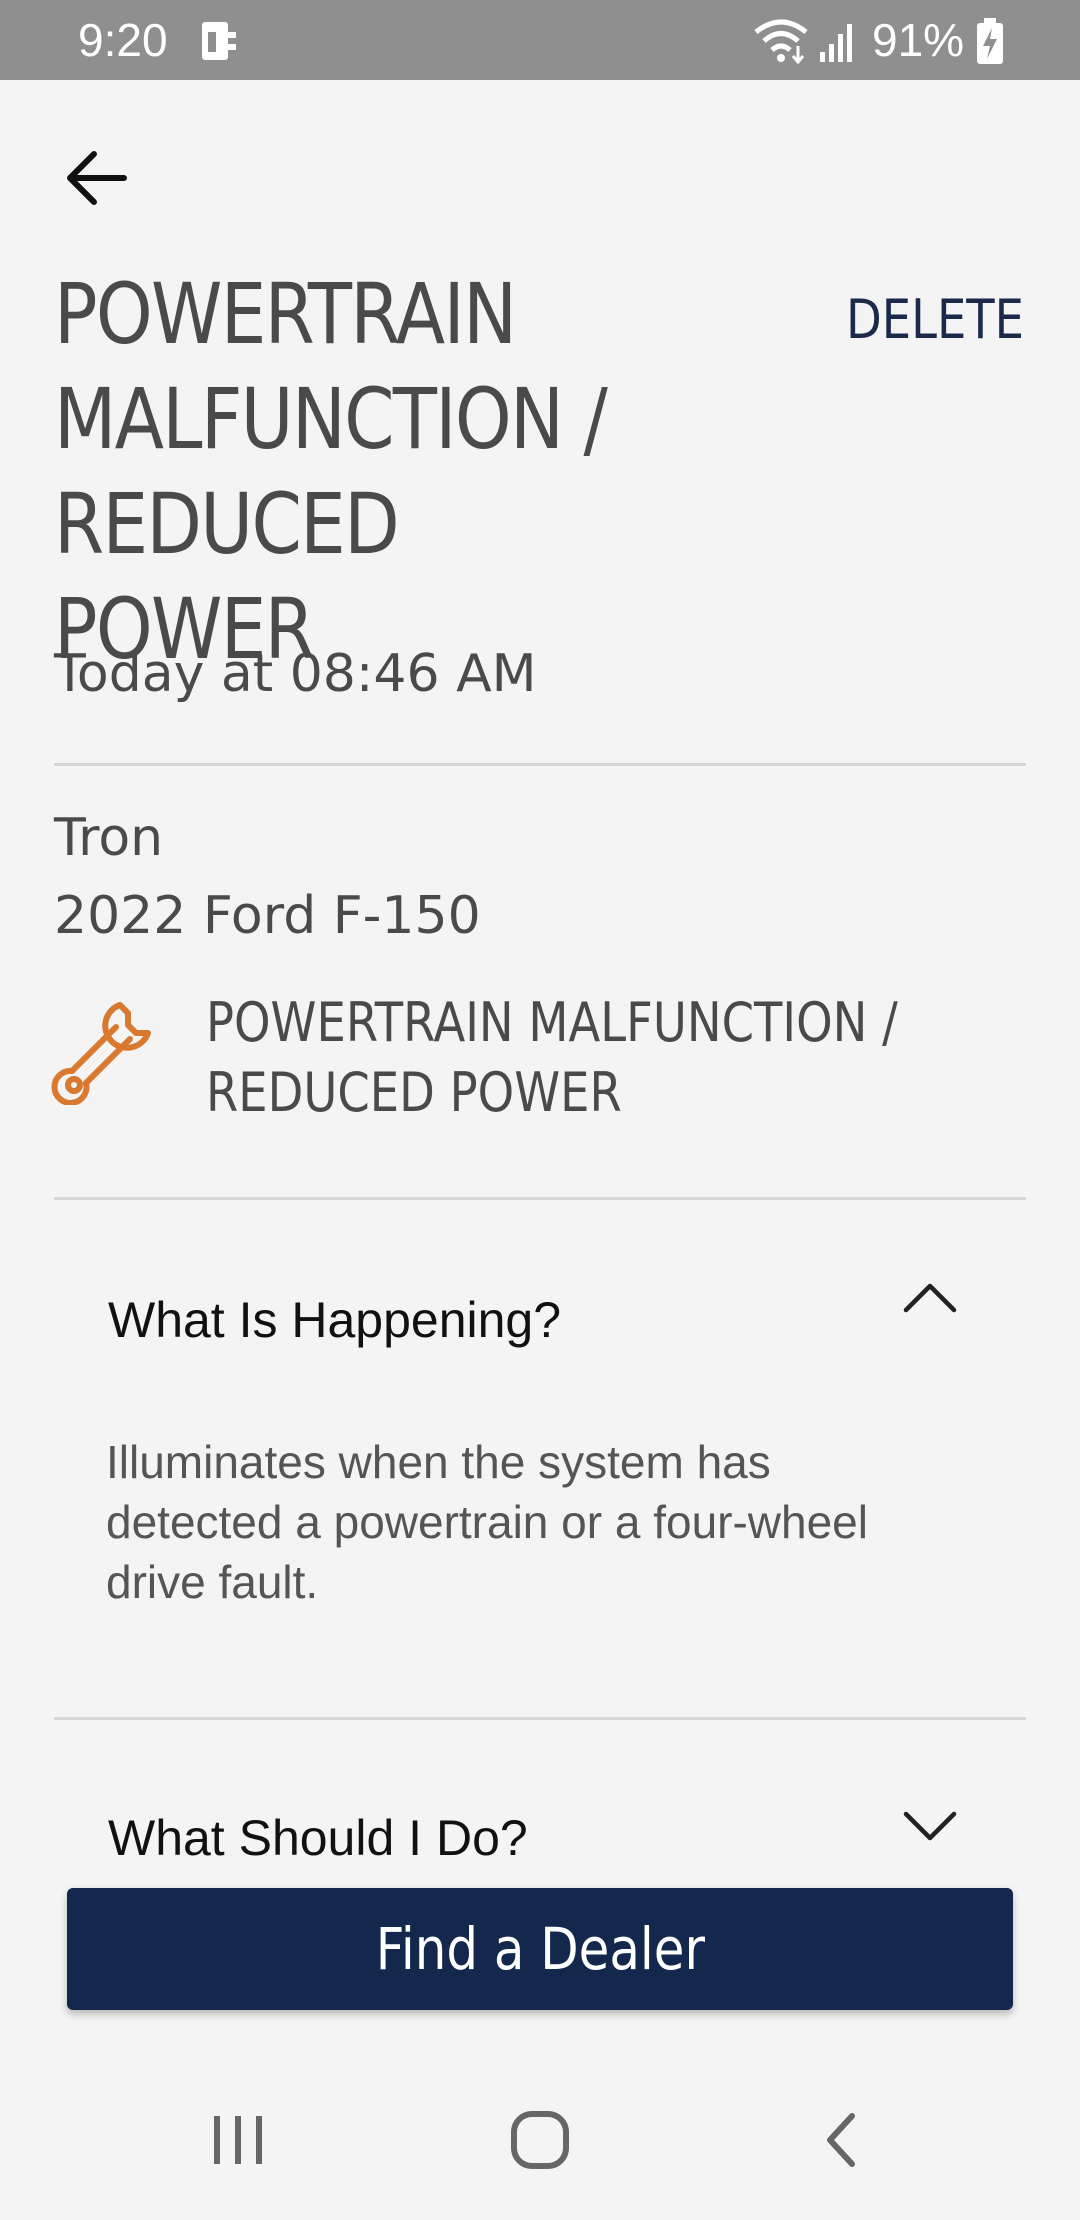 The width and height of the screenshot is (1080, 2220). I want to click on wrench-icon, so click(101, 1053).